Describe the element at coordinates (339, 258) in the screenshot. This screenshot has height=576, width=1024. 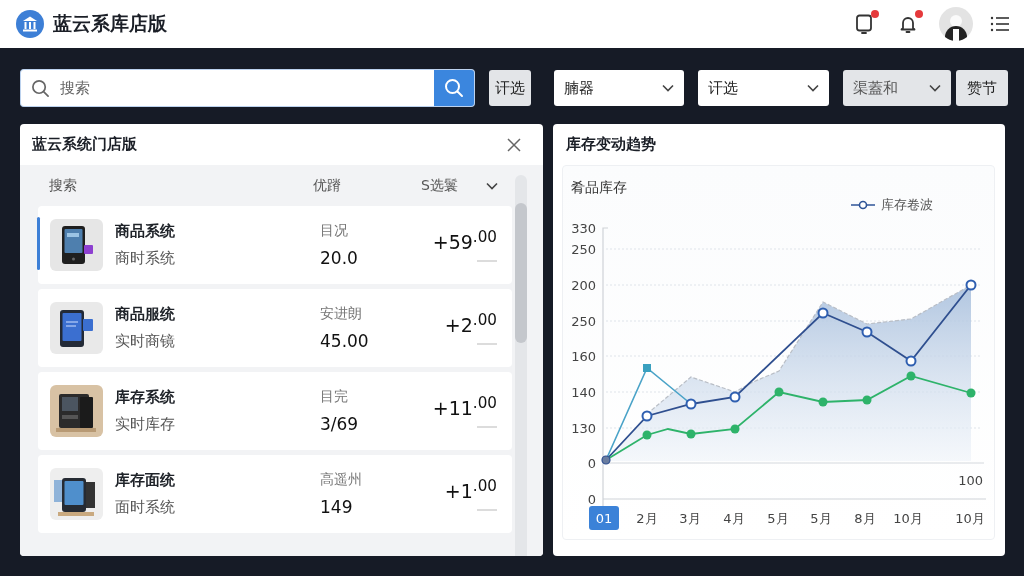
I see `quantity-value: 20.0` at that location.